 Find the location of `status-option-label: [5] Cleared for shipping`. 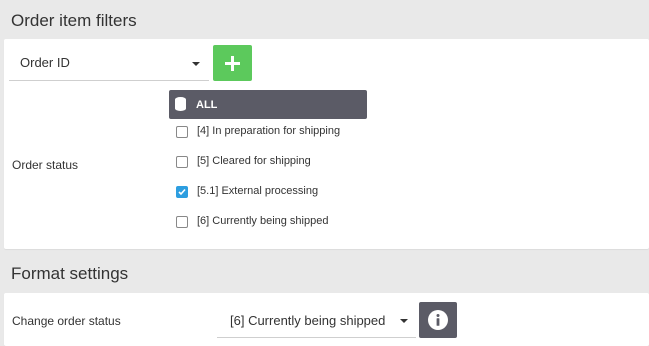

status-option-label: [5] Cleared for shipping is located at coordinates (254, 161).